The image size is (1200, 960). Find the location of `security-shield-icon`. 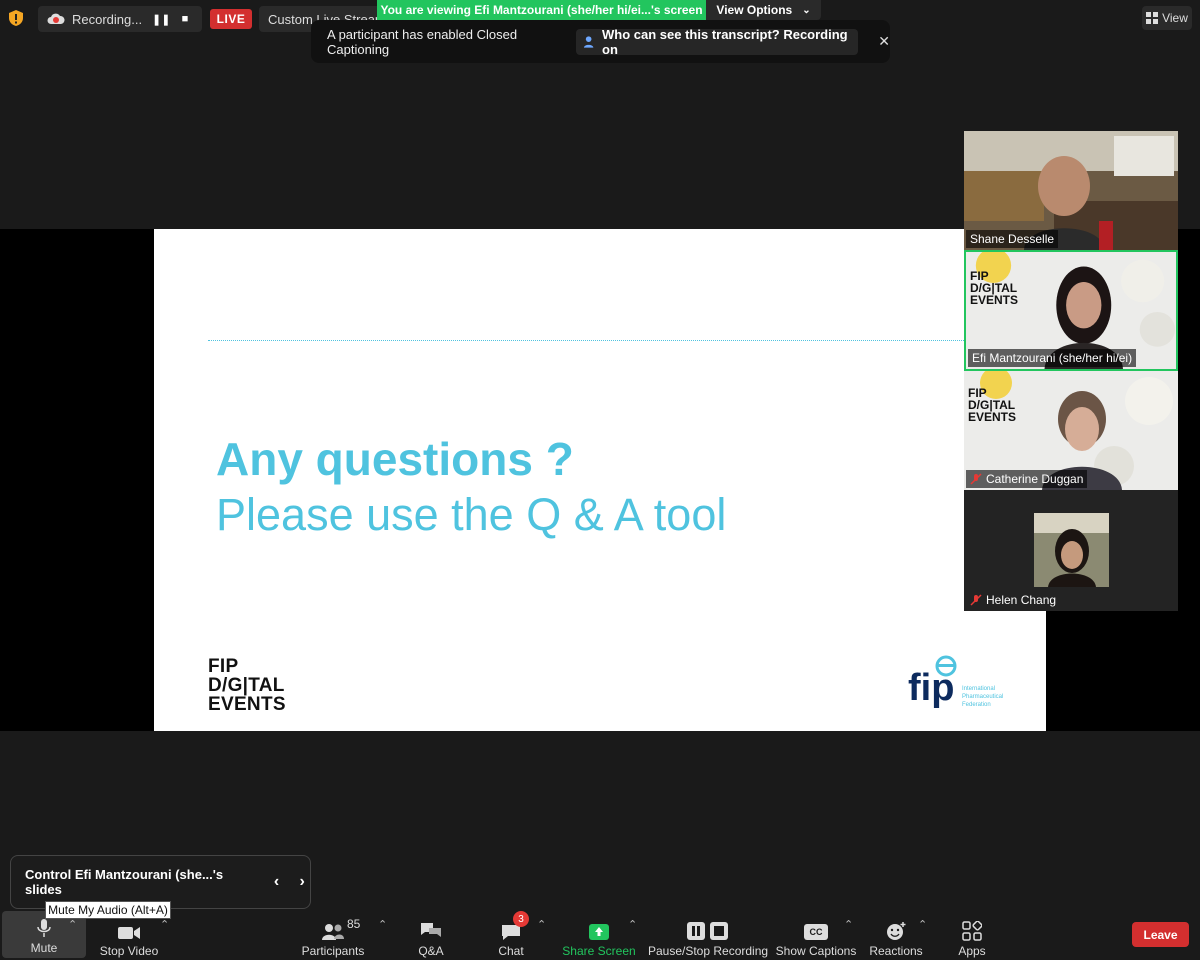

security-shield-icon is located at coordinates (16, 18).